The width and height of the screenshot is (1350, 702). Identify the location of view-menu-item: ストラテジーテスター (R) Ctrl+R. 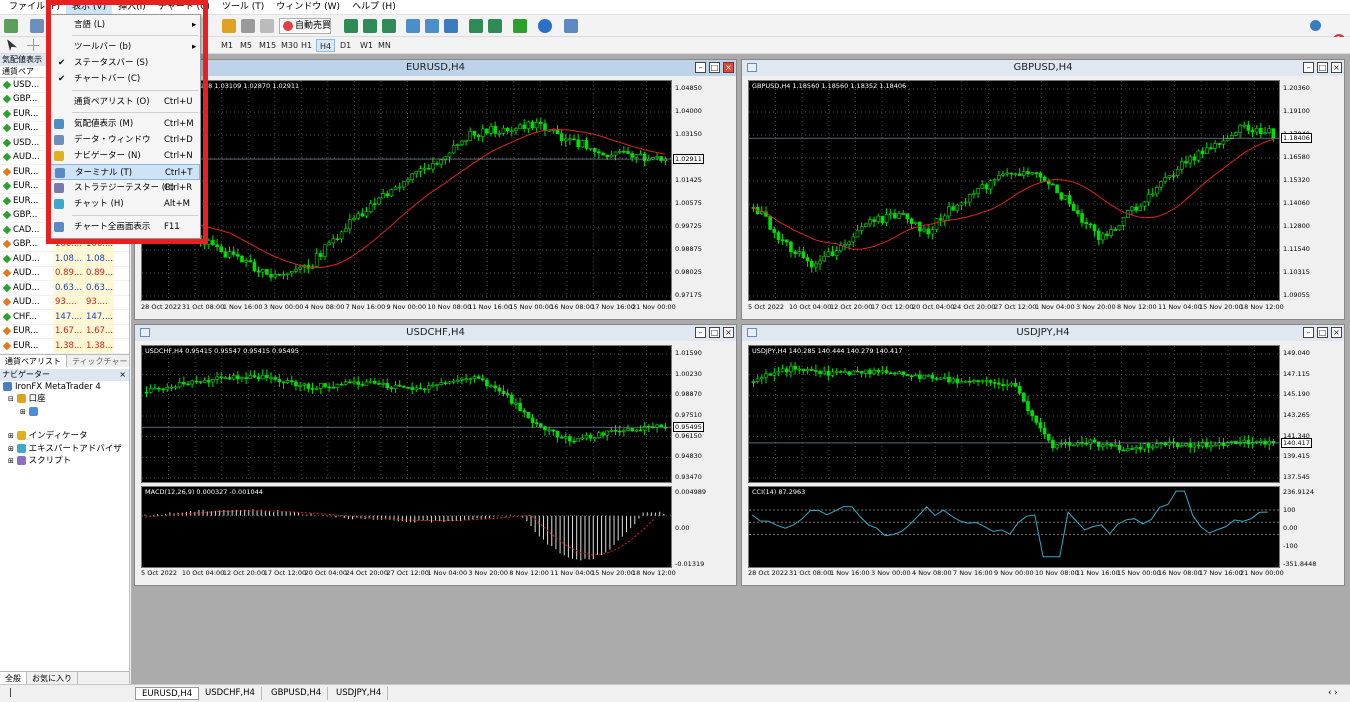
(125, 188).